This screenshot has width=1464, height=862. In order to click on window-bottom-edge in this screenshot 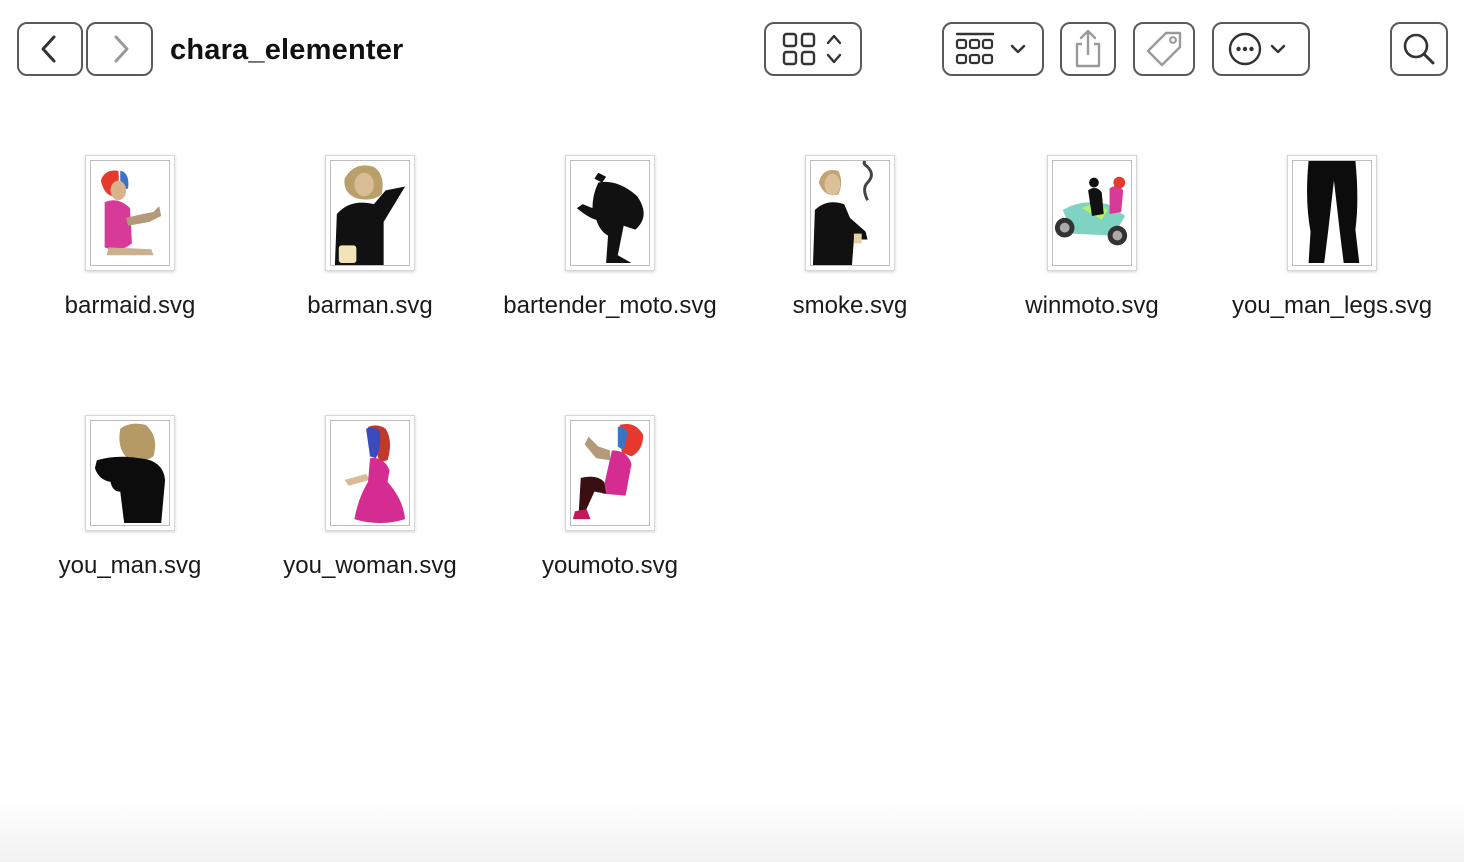, I will do `click(732, 831)`.